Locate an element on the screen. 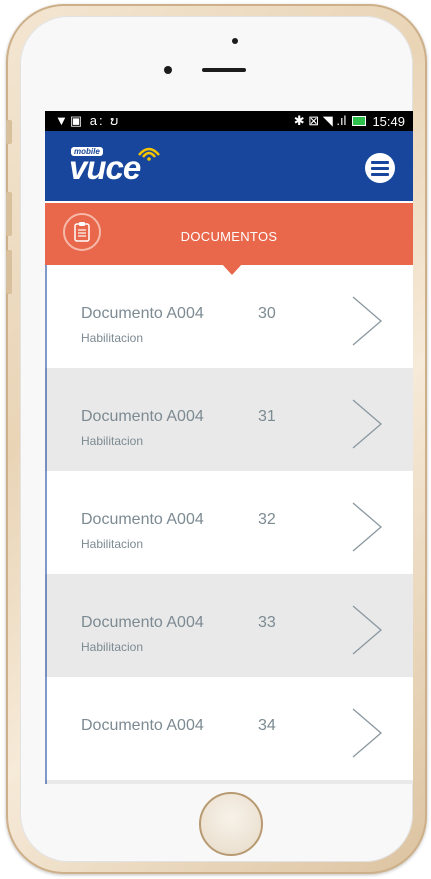 The height and width of the screenshot is (879, 431). section-title: DOCUMENTOS is located at coordinates (229, 236).